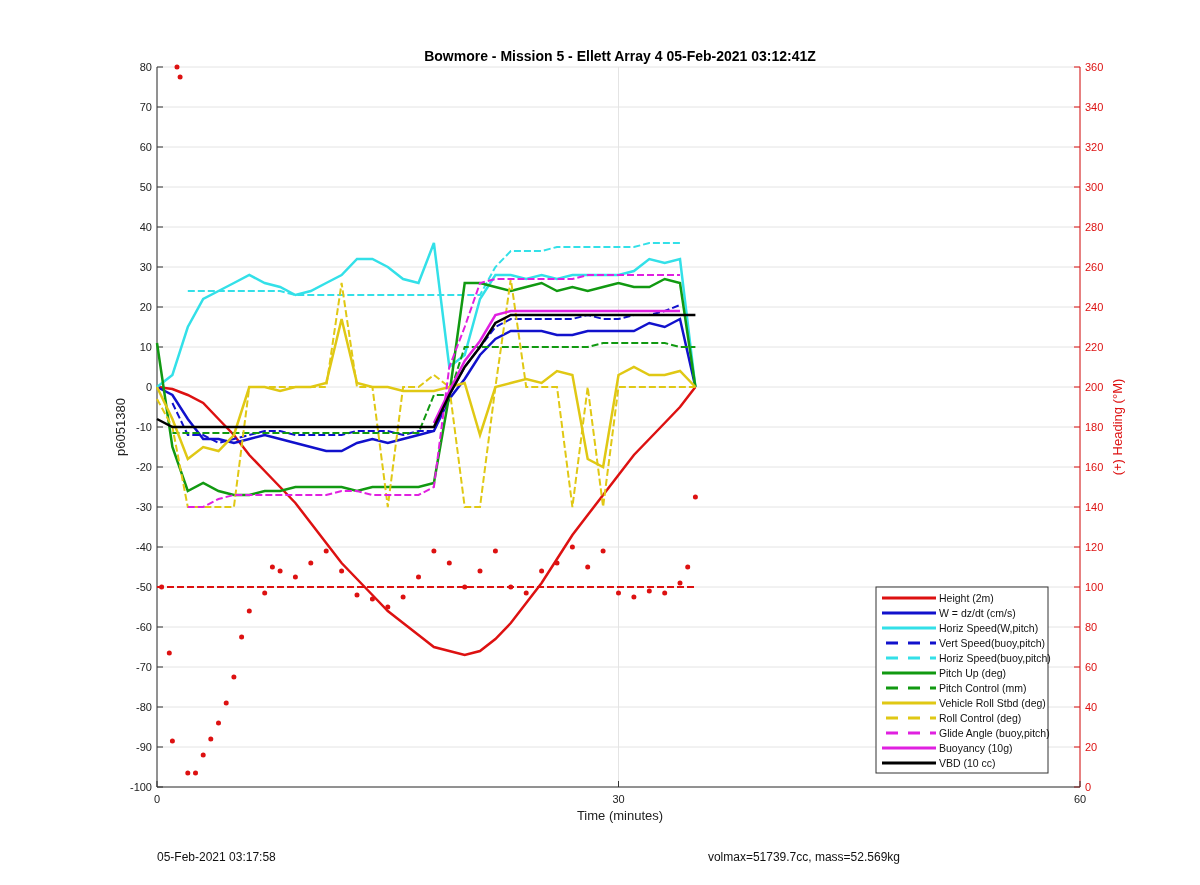 Image resolution: width=1200 pixels, height=885 pixels. What do you see at coordinates (1094, 187) in the screenshot?
I see `tick-label: 300` at bounding box center [1094, 187].